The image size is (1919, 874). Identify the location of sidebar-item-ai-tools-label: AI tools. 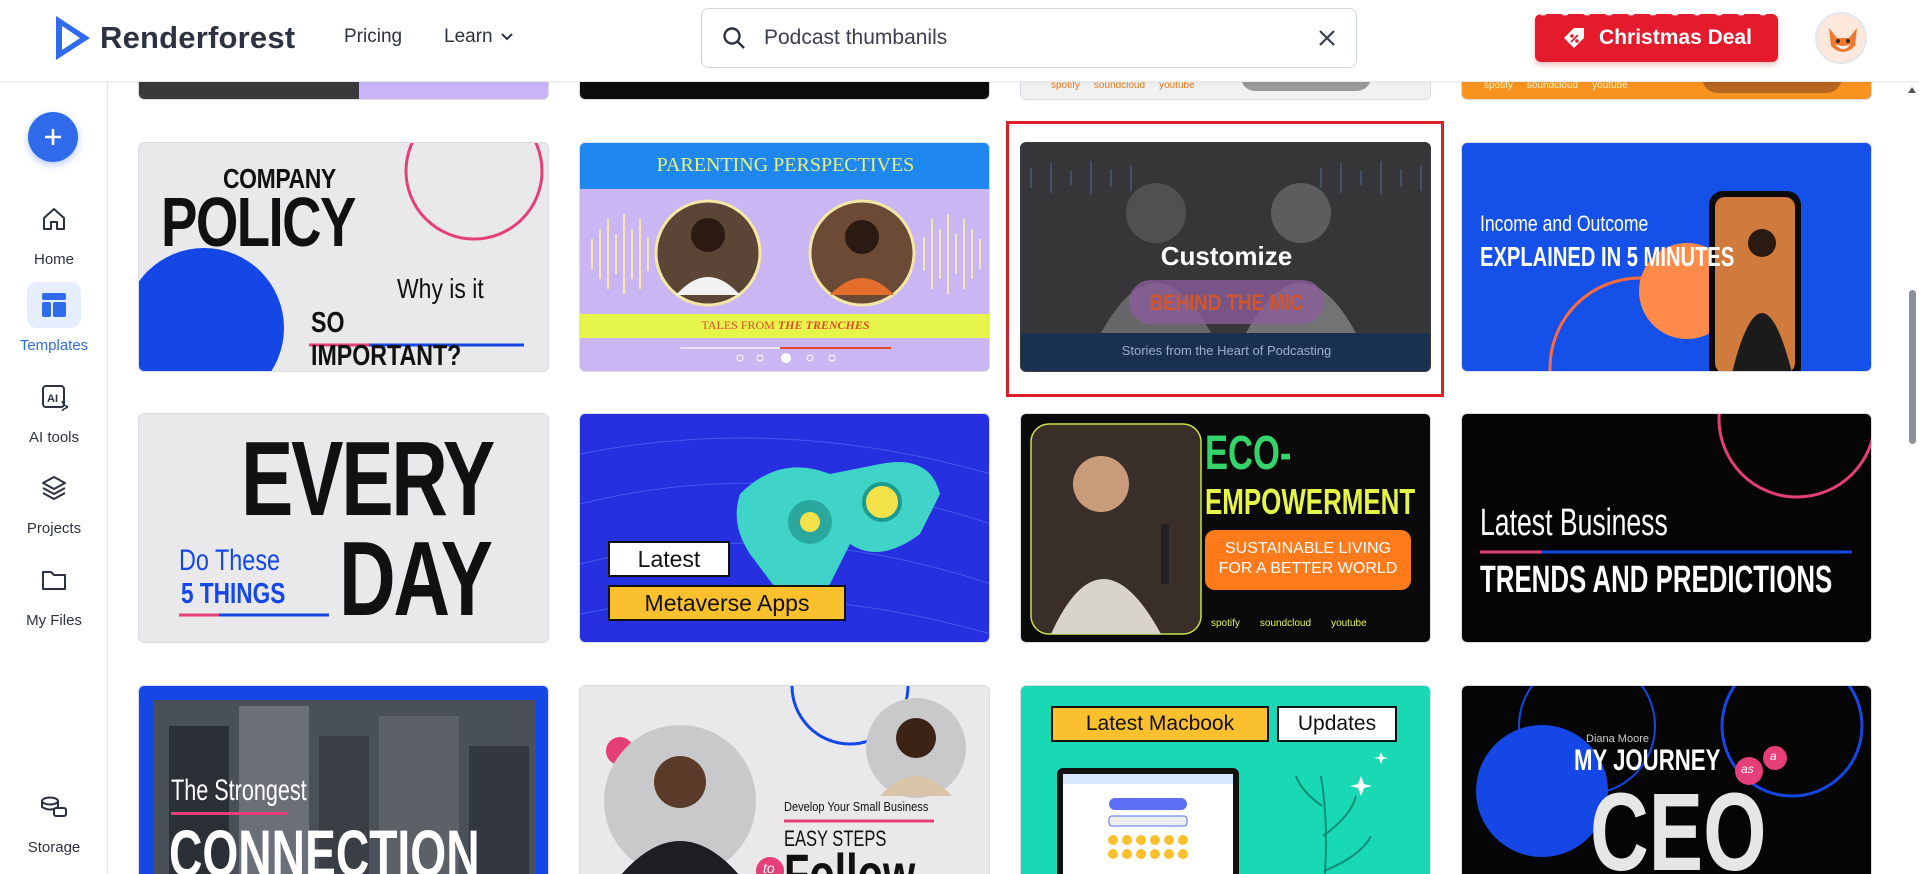
(54, 437).